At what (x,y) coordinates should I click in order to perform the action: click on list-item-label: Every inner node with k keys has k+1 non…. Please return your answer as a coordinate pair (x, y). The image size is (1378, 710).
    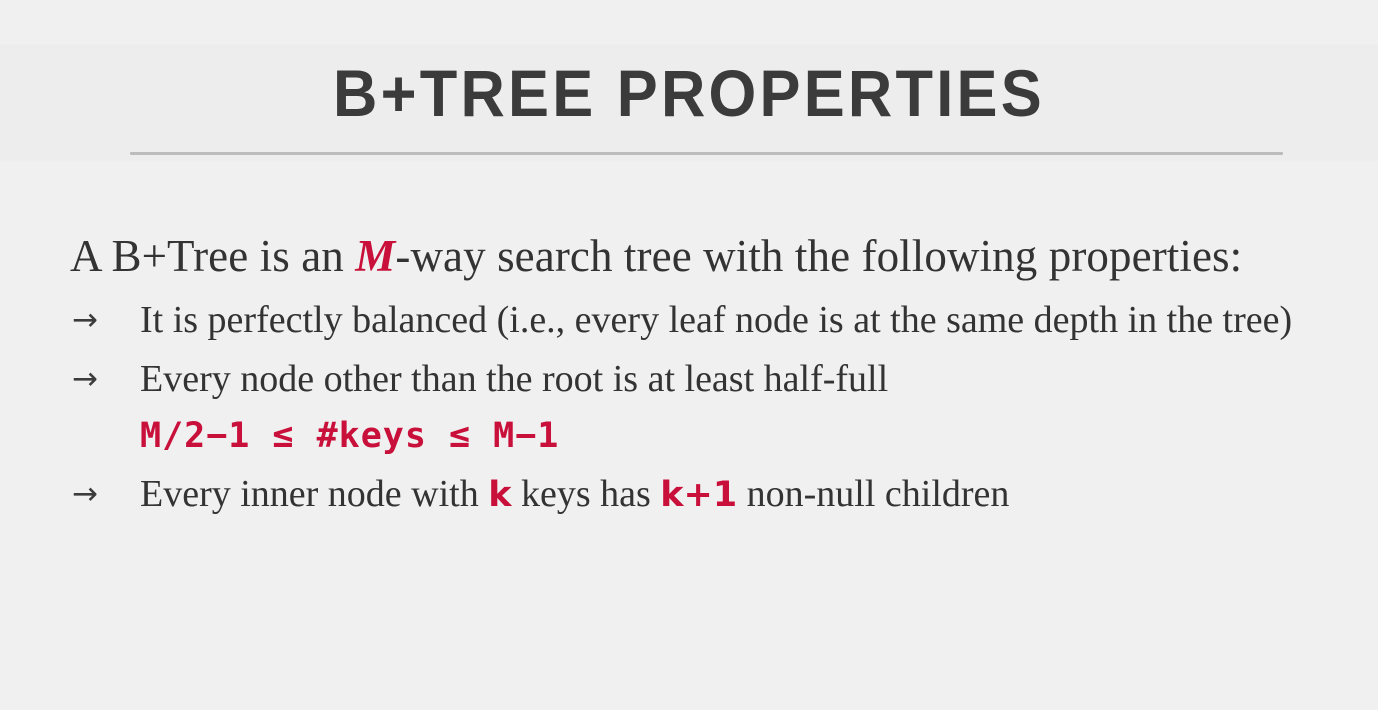
    Looking at the image, I should click on (750, 495).